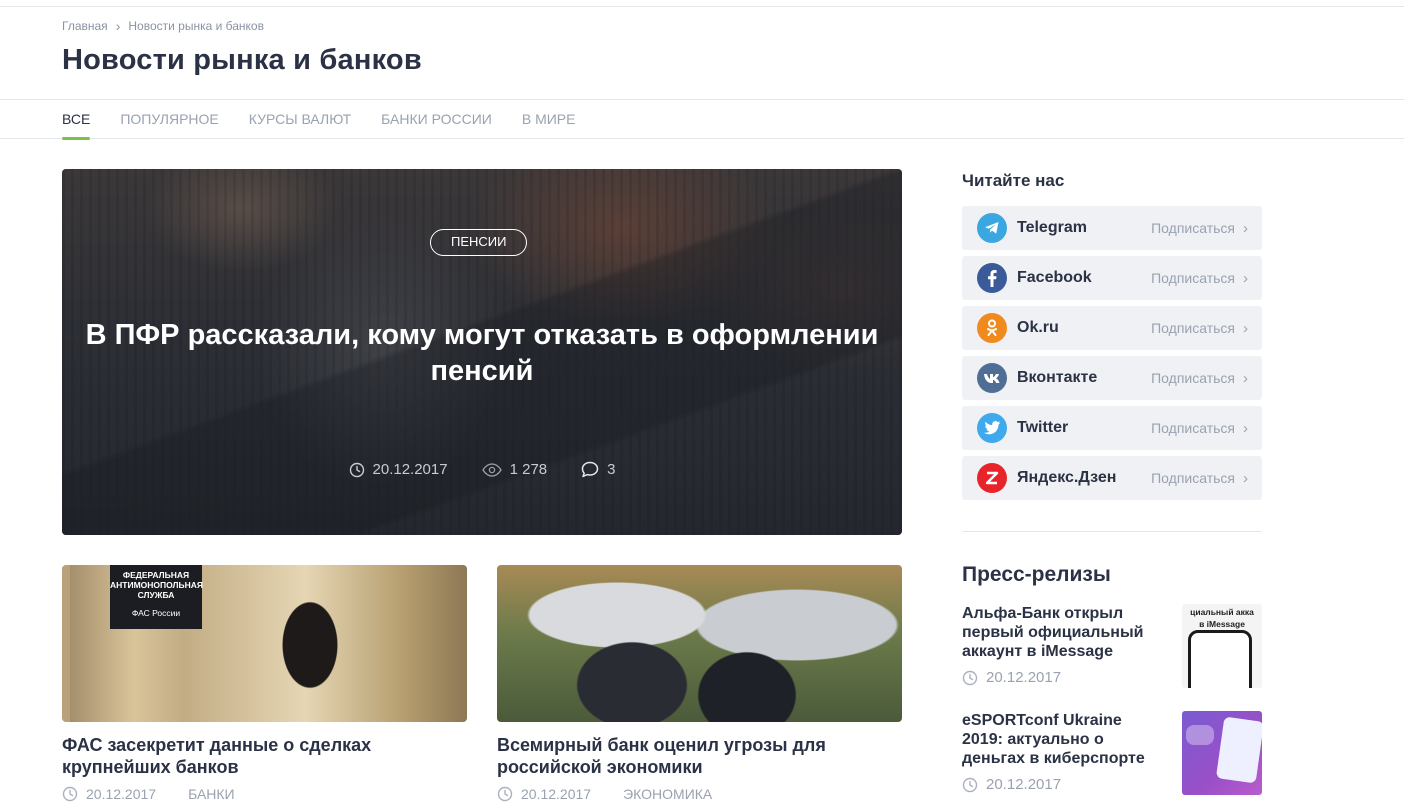 The height and width of the screenshot is (811, 1404). What do you see at coordinates (1112, 378) in the screenshot?
I see `social-row-vkontakte: Вконтакте Подписаться ›` at bounding box center [1112, 378].